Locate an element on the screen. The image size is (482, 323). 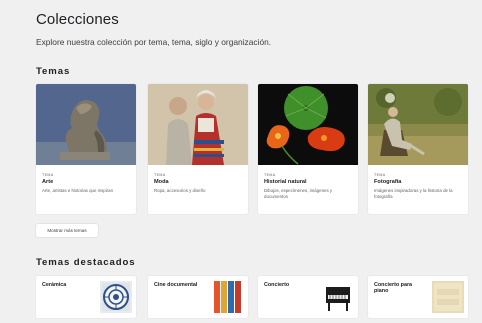
featured-card-concierto: Concierto is located at coordinates (308, 297).